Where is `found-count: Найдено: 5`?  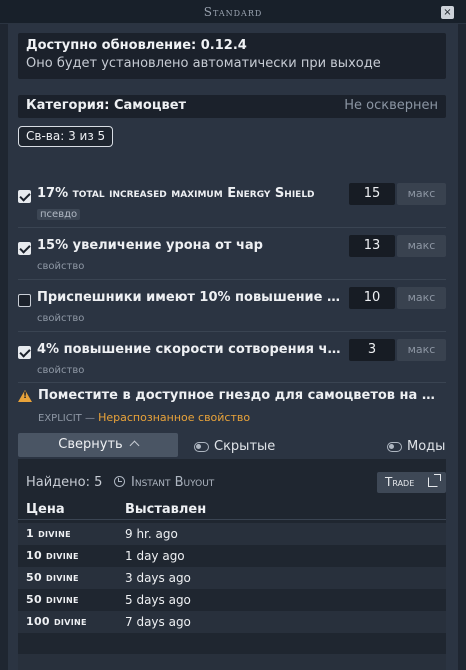 found-count: Найдено: 5 is located at coordinates (64, 482).